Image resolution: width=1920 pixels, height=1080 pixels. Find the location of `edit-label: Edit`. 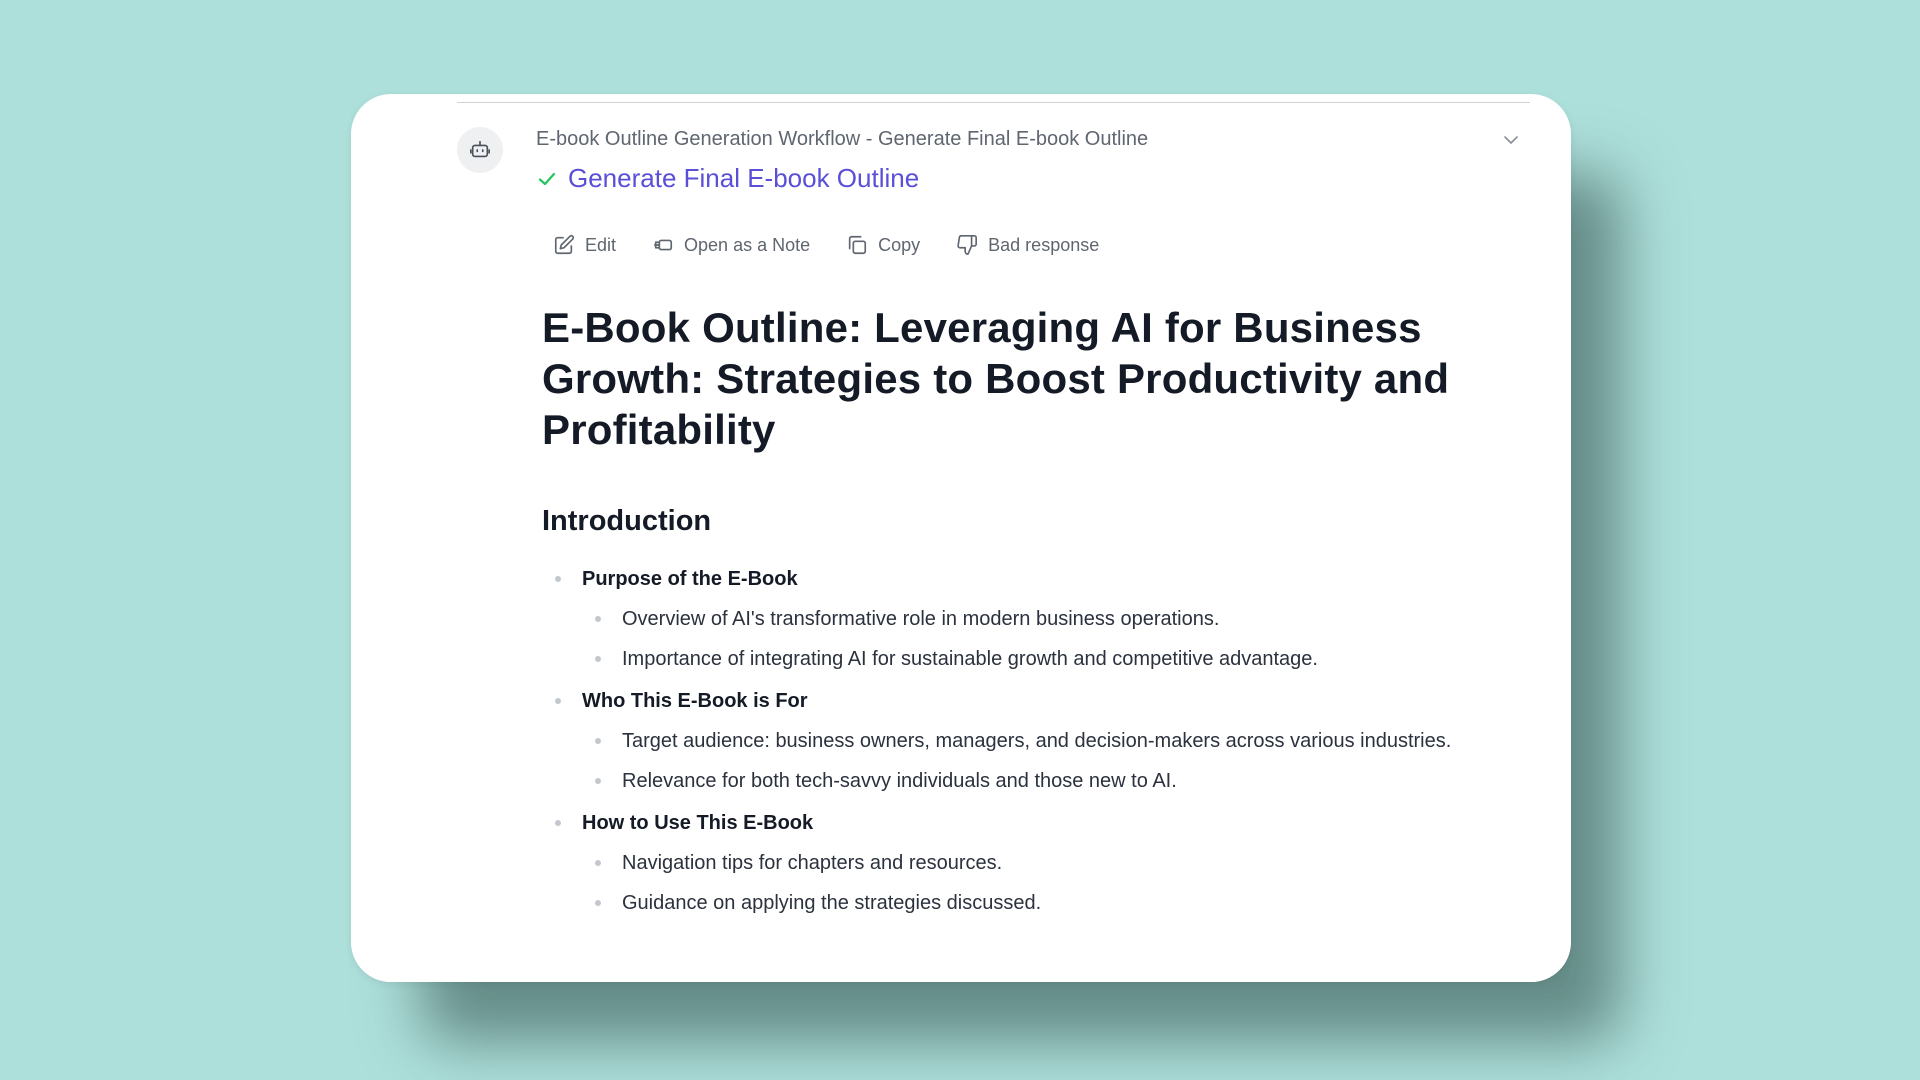

edit-label: Edit is located at coordinates (601, 244).